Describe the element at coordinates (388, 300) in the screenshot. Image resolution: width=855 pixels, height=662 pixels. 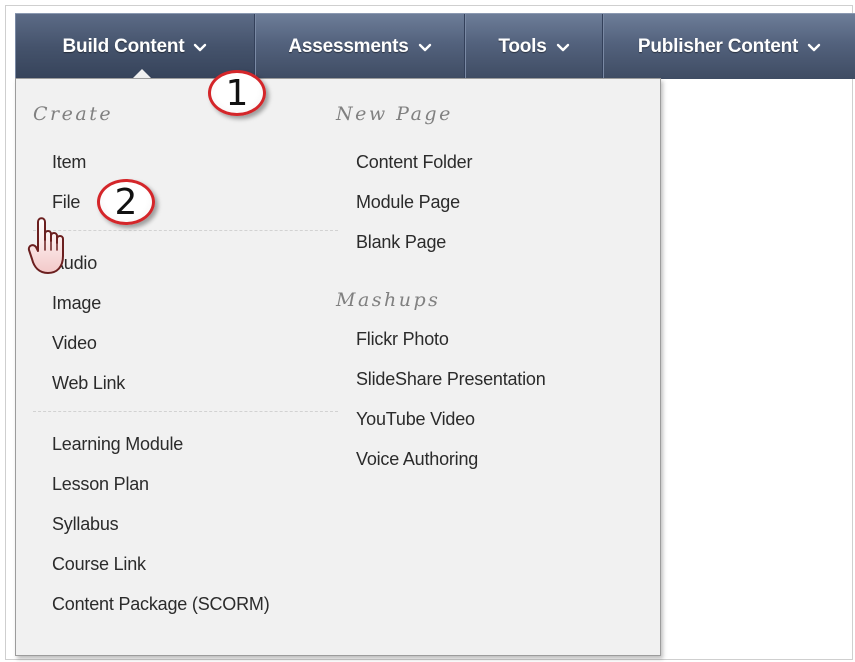
I see `mashups-heading: Mashups` at that location.